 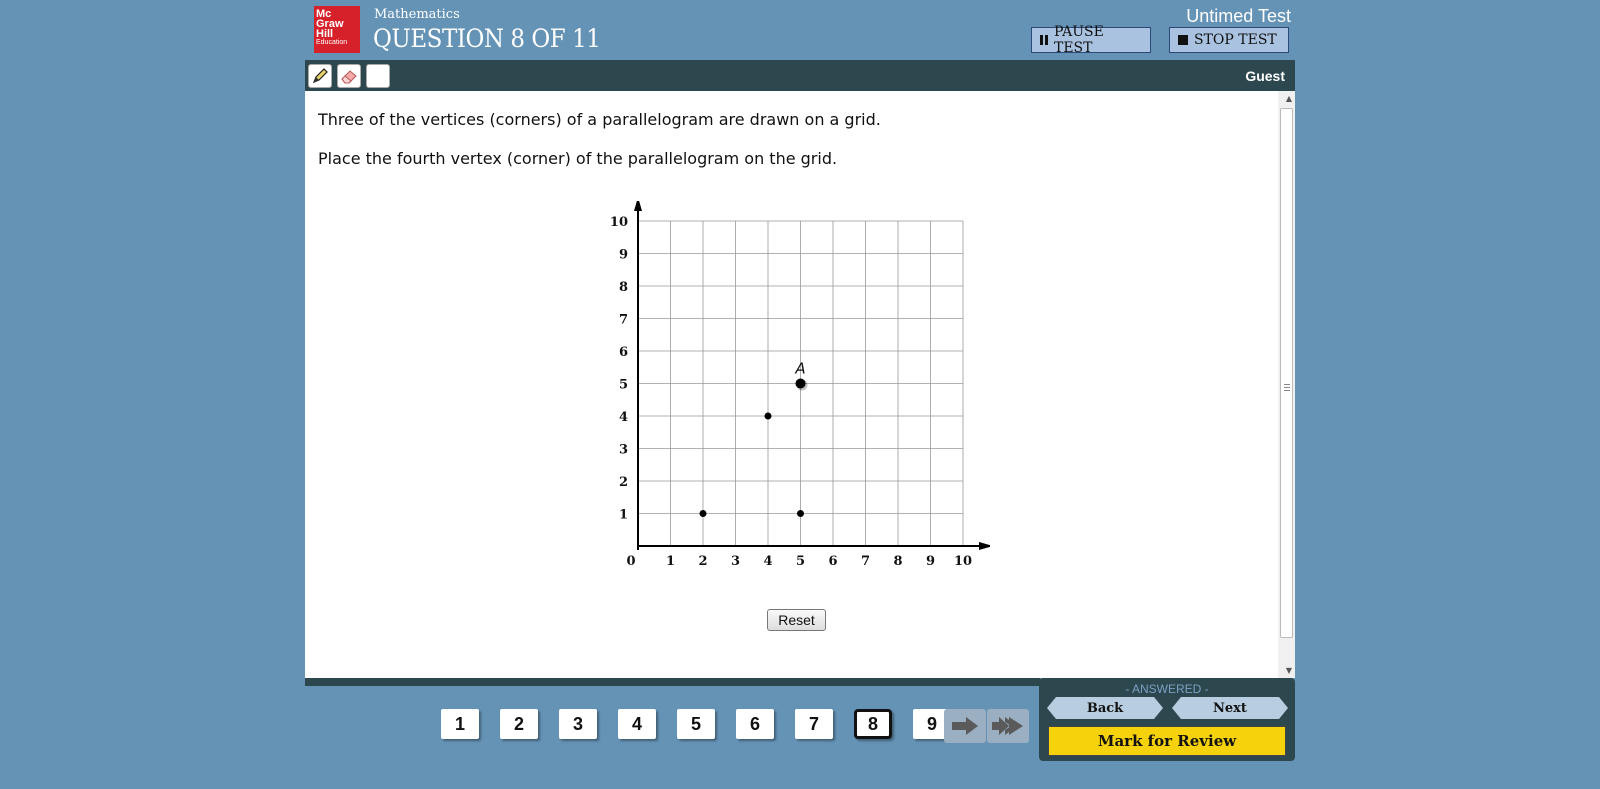 I want to click on stop-icon, so click(x=1183, y=40).